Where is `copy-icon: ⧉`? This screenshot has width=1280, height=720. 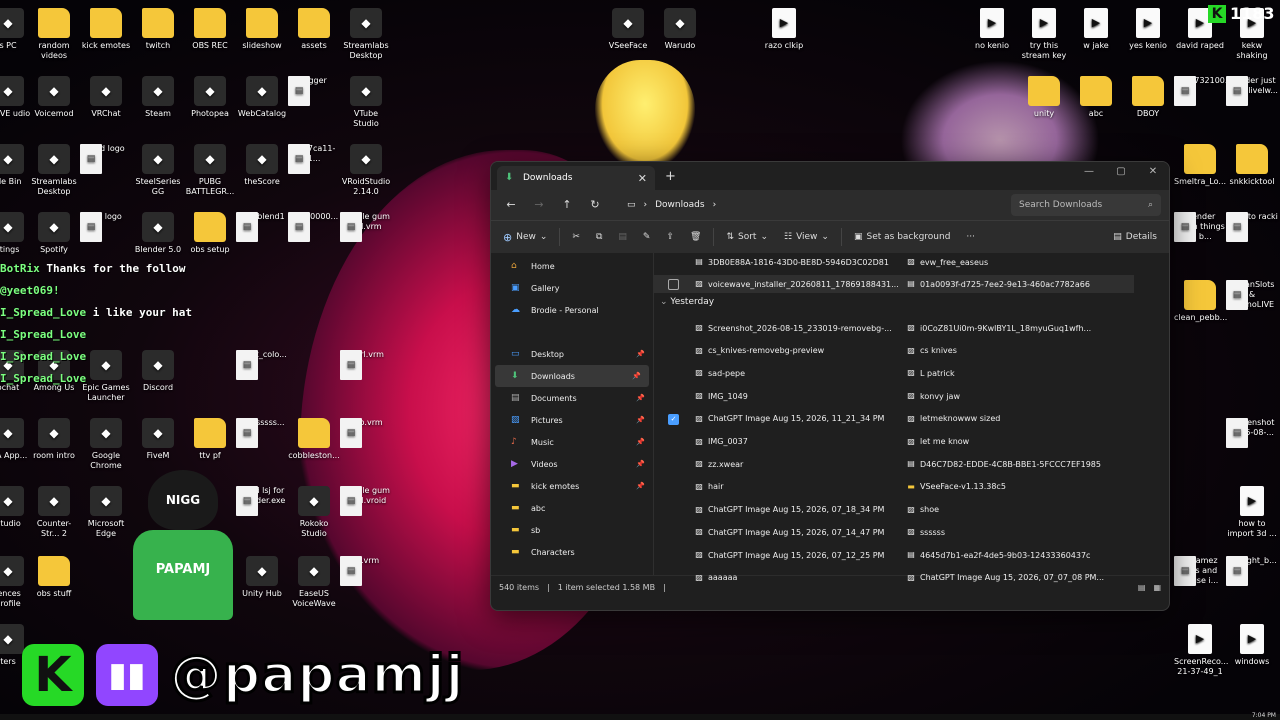
copy-icon: ⧉ is located at coordinates (599, 237).